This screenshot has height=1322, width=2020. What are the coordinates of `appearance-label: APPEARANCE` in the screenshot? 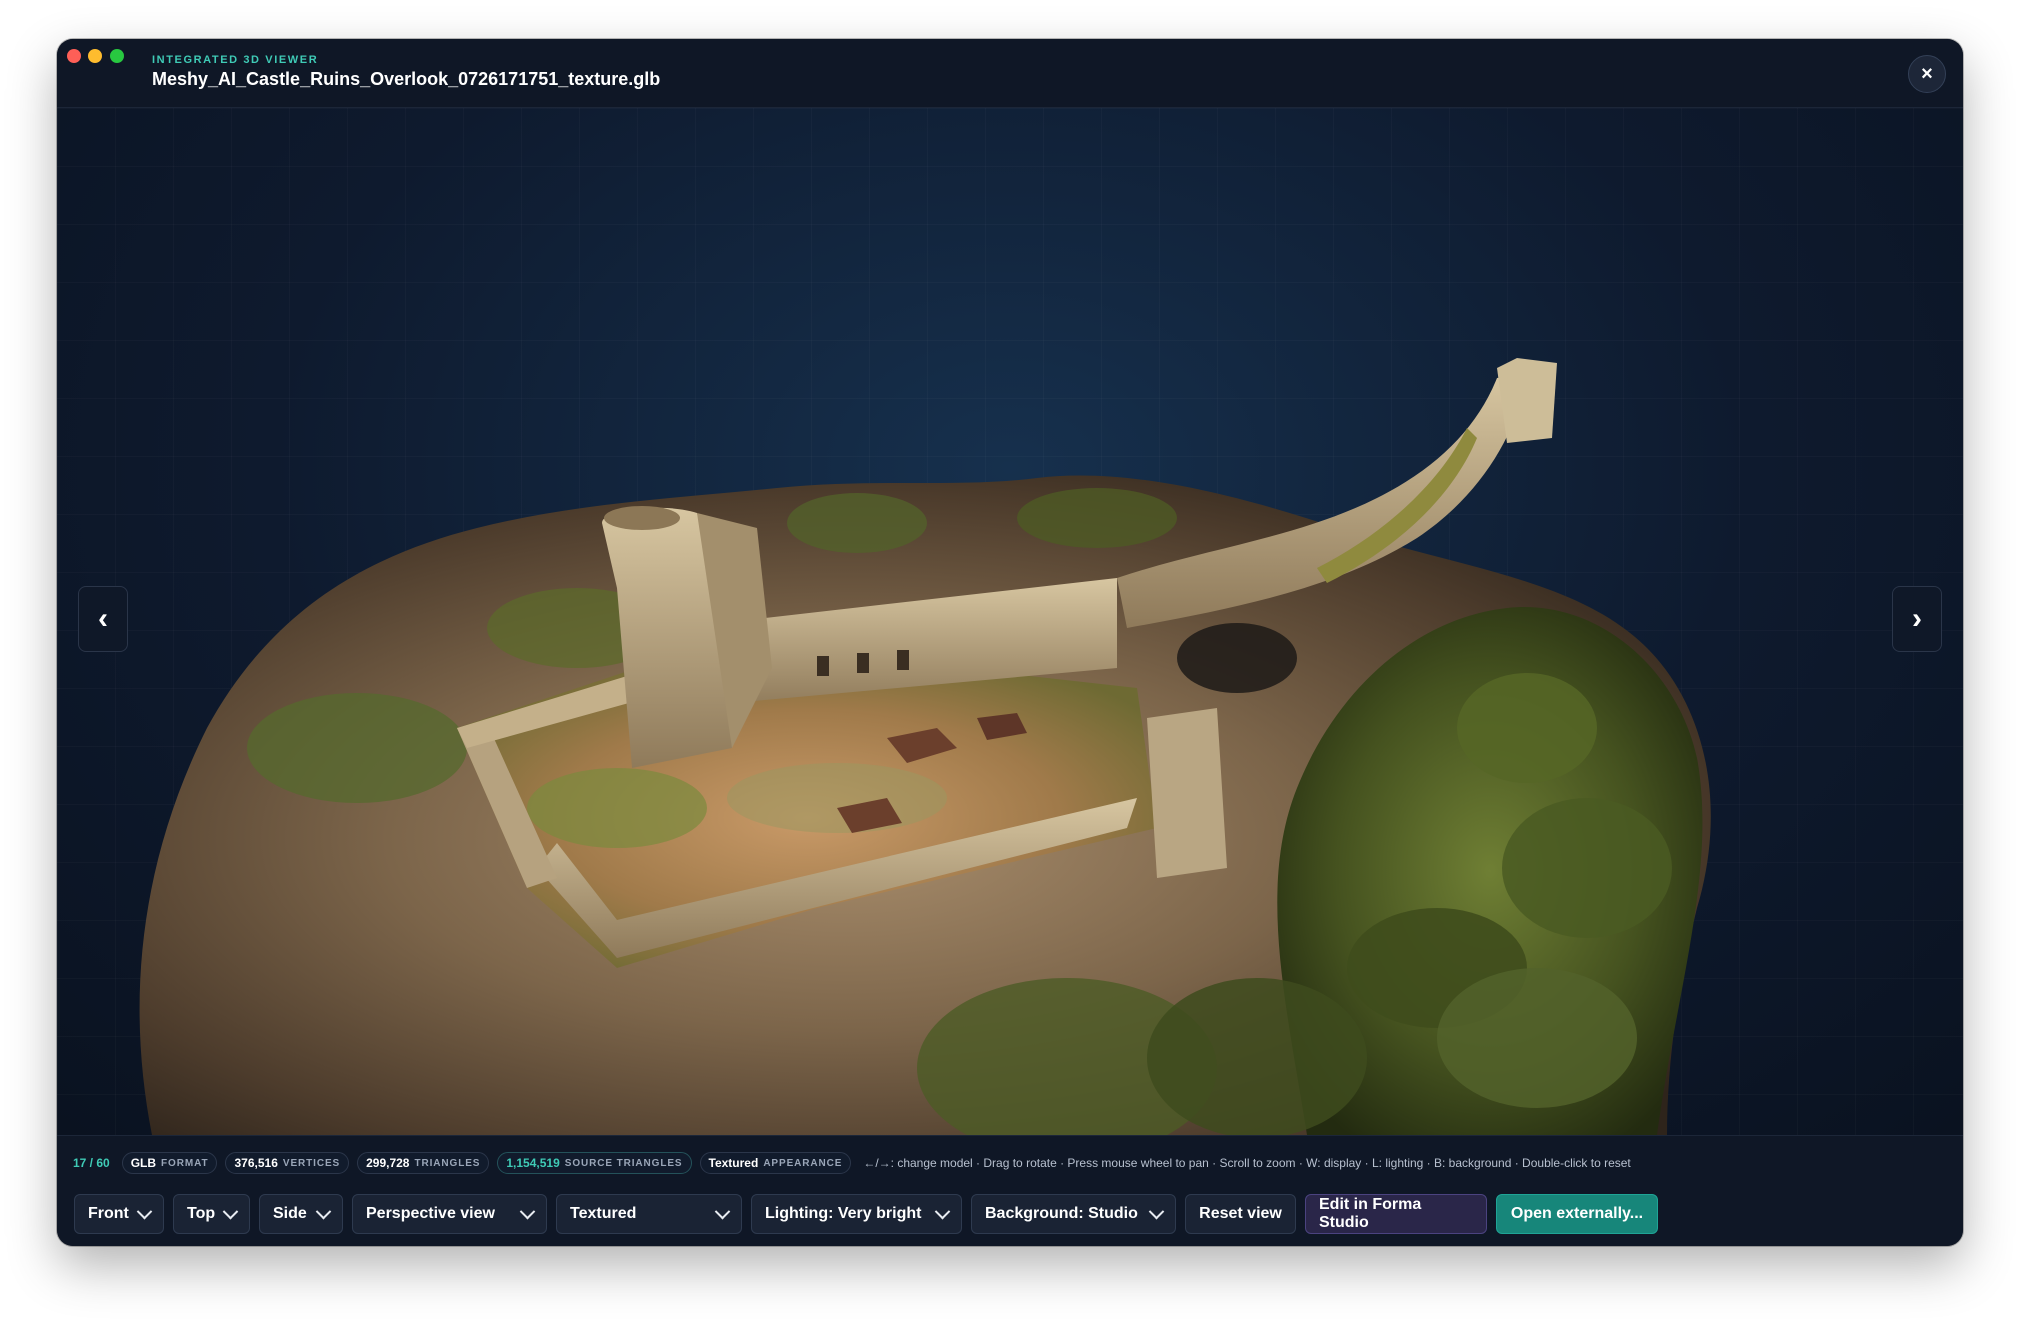 It's located at (803, 1163).